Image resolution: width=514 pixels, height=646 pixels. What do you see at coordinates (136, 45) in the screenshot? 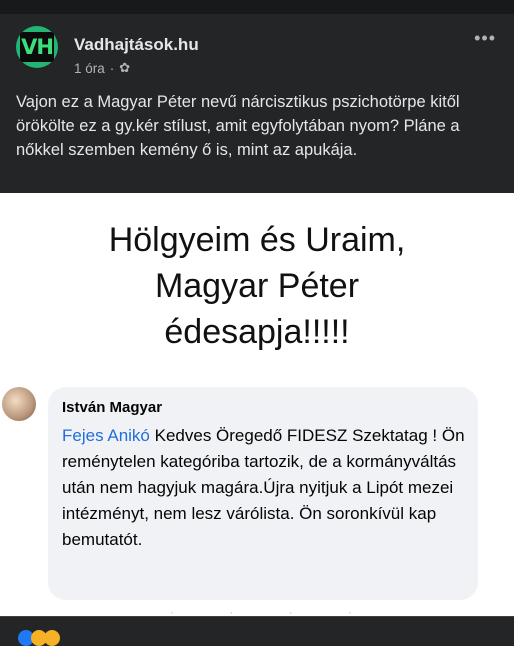
I see `page-name-link: Vadhajtások.hu` at bounding box center [136, 45].